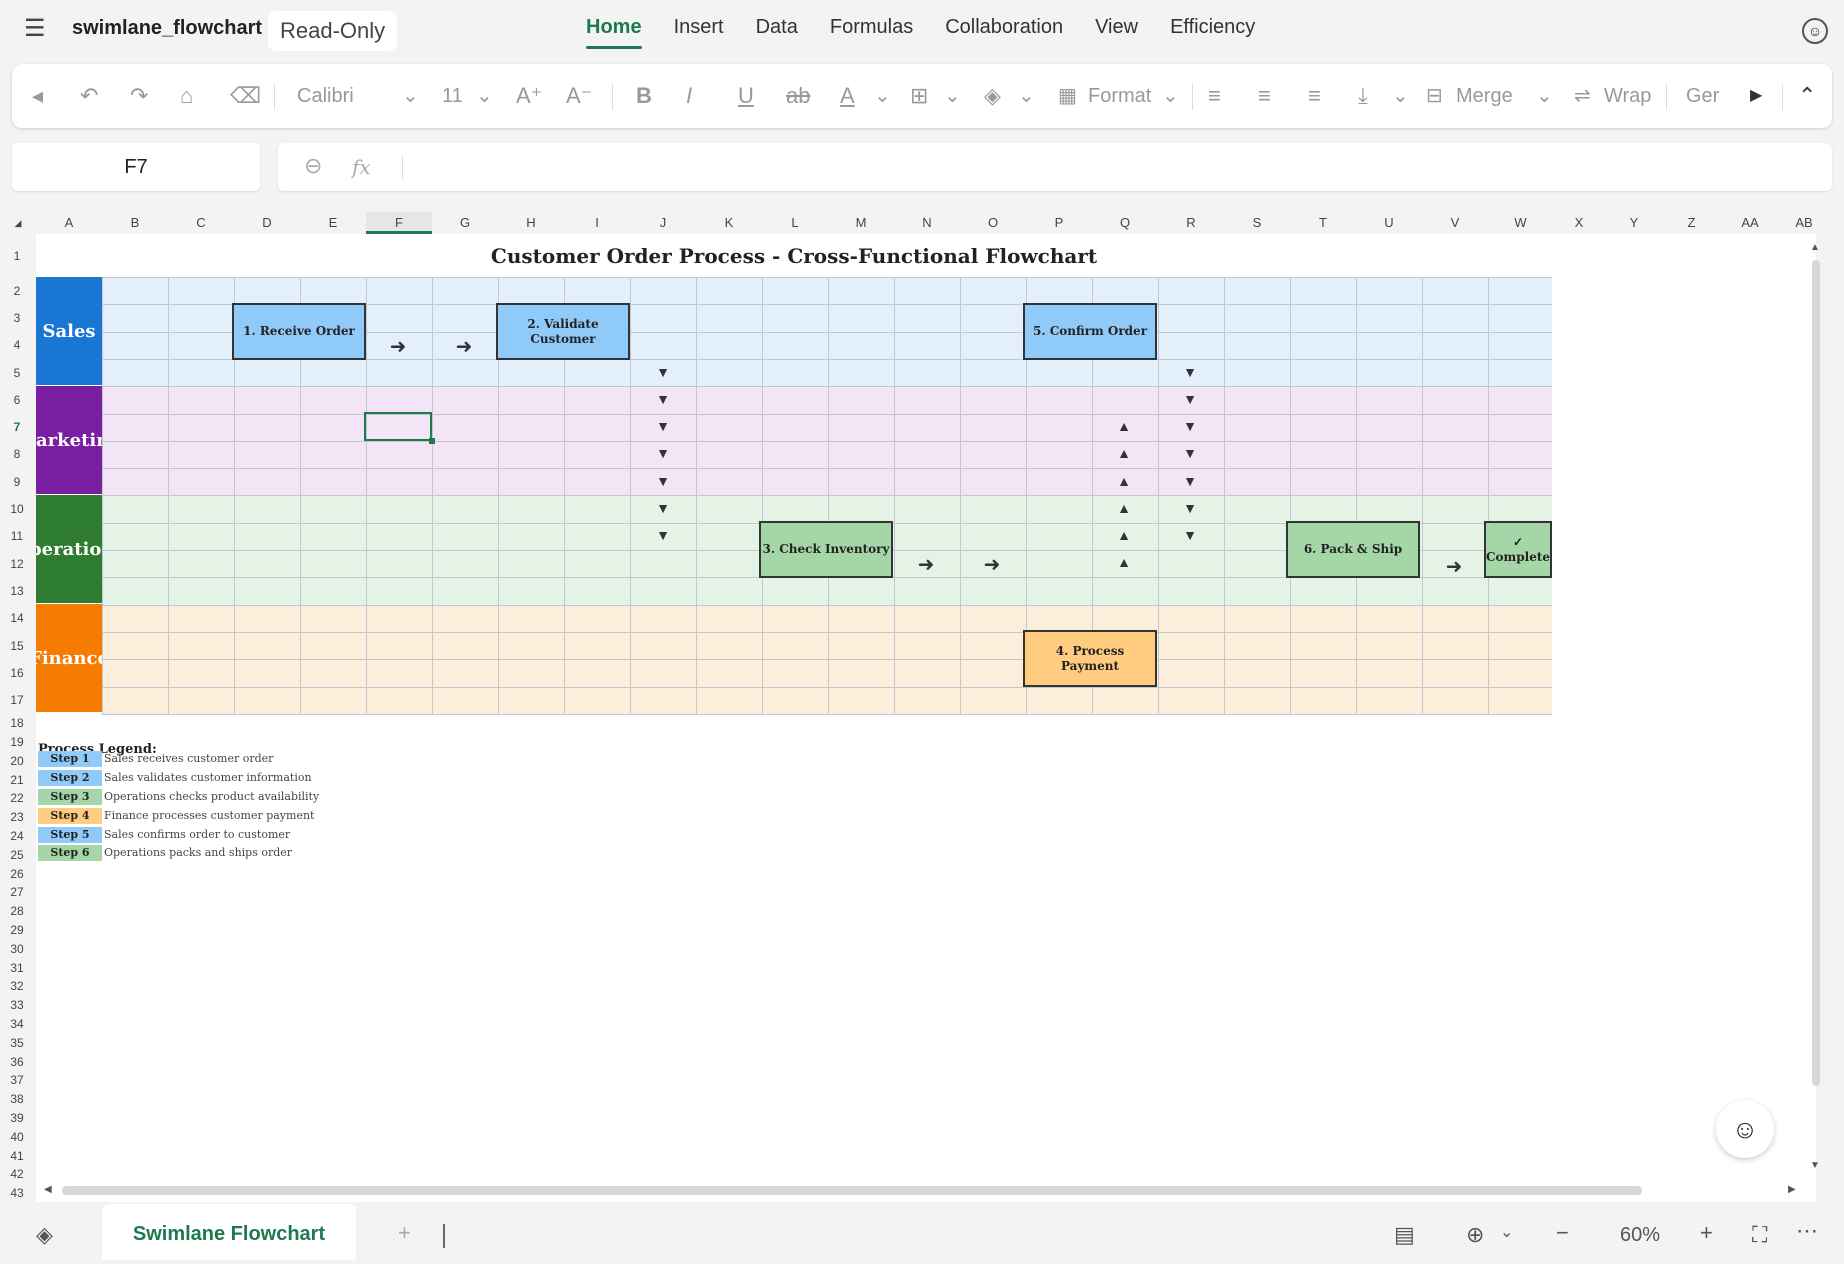  What do you see at coordinates (746, 96) in the screenshot?
I see `underline-icon: U` at bounding box center [746, 96].